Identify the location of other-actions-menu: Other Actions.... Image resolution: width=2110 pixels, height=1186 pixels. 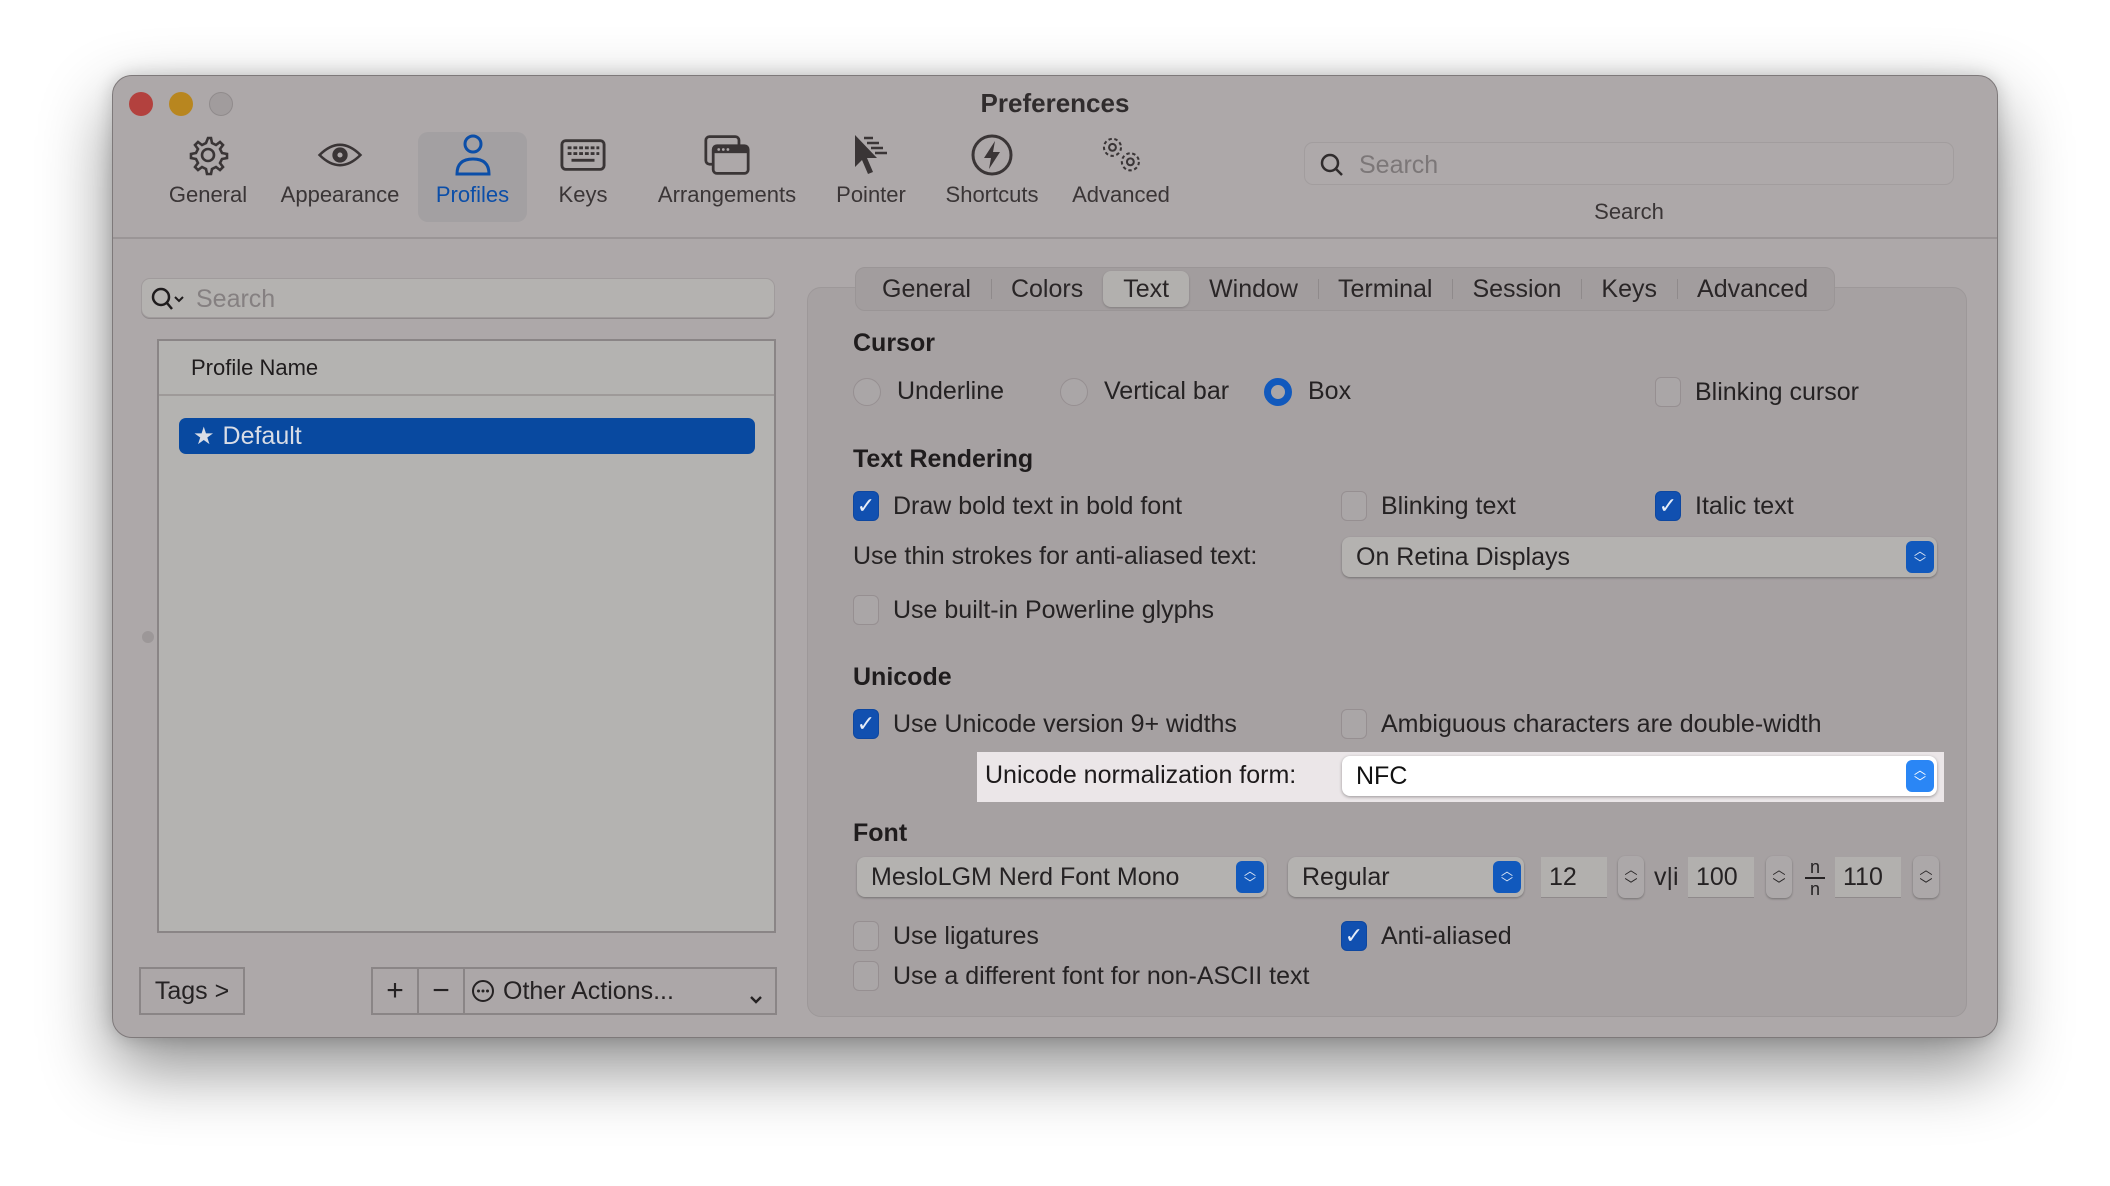
(620, 991).